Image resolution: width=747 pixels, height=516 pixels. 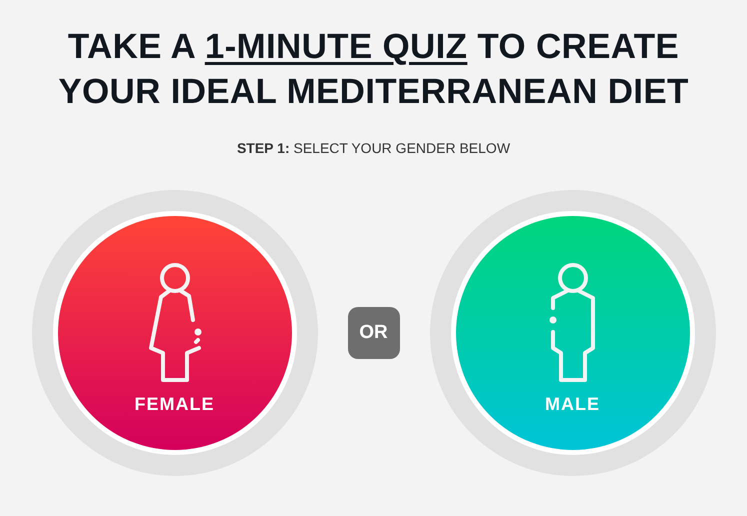 What do you see at coordinates (374, 333) in the screenshot?
I see `or-badge: OR` at bounding box center [374, 333].